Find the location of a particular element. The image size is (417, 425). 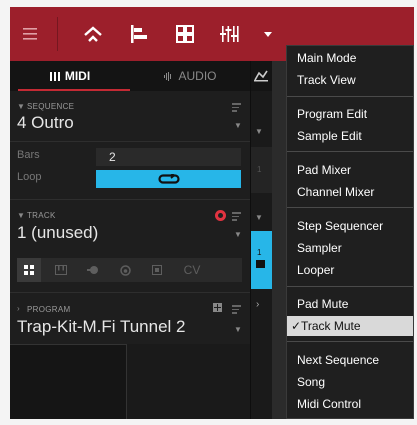

strip-track-row: 1 is located at coordinates (259, 252).